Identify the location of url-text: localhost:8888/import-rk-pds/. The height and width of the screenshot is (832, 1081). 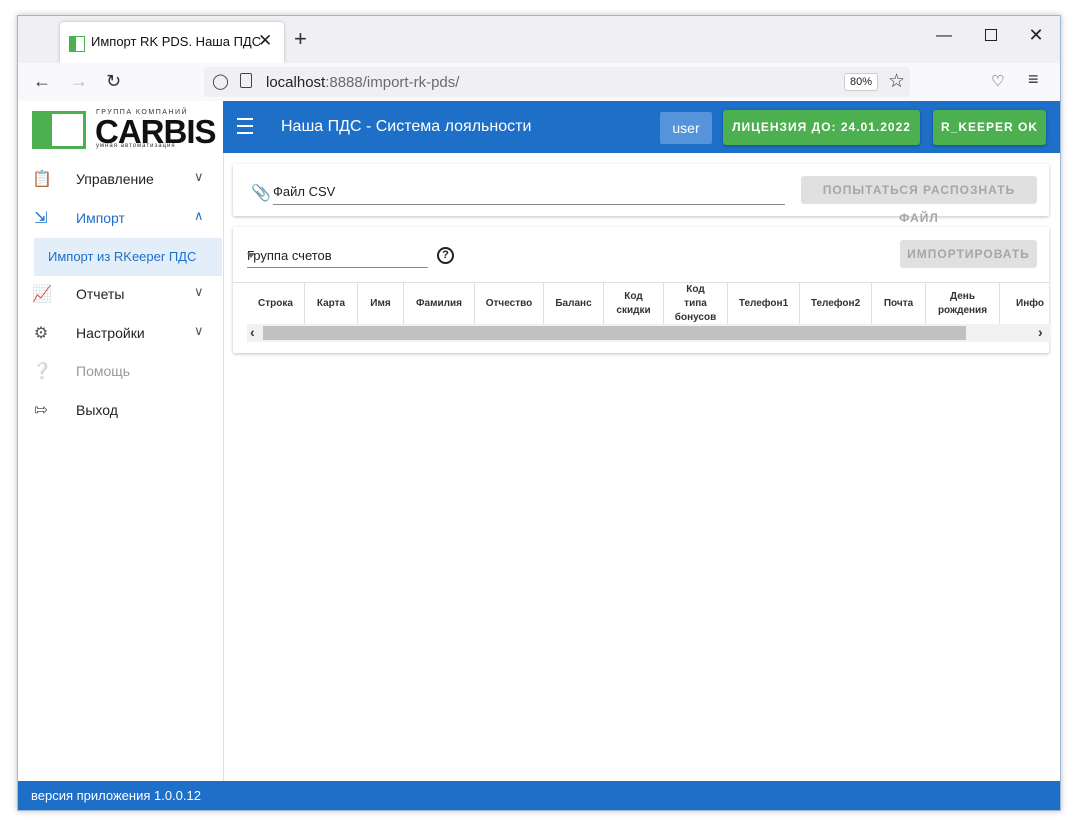
(362, 82).